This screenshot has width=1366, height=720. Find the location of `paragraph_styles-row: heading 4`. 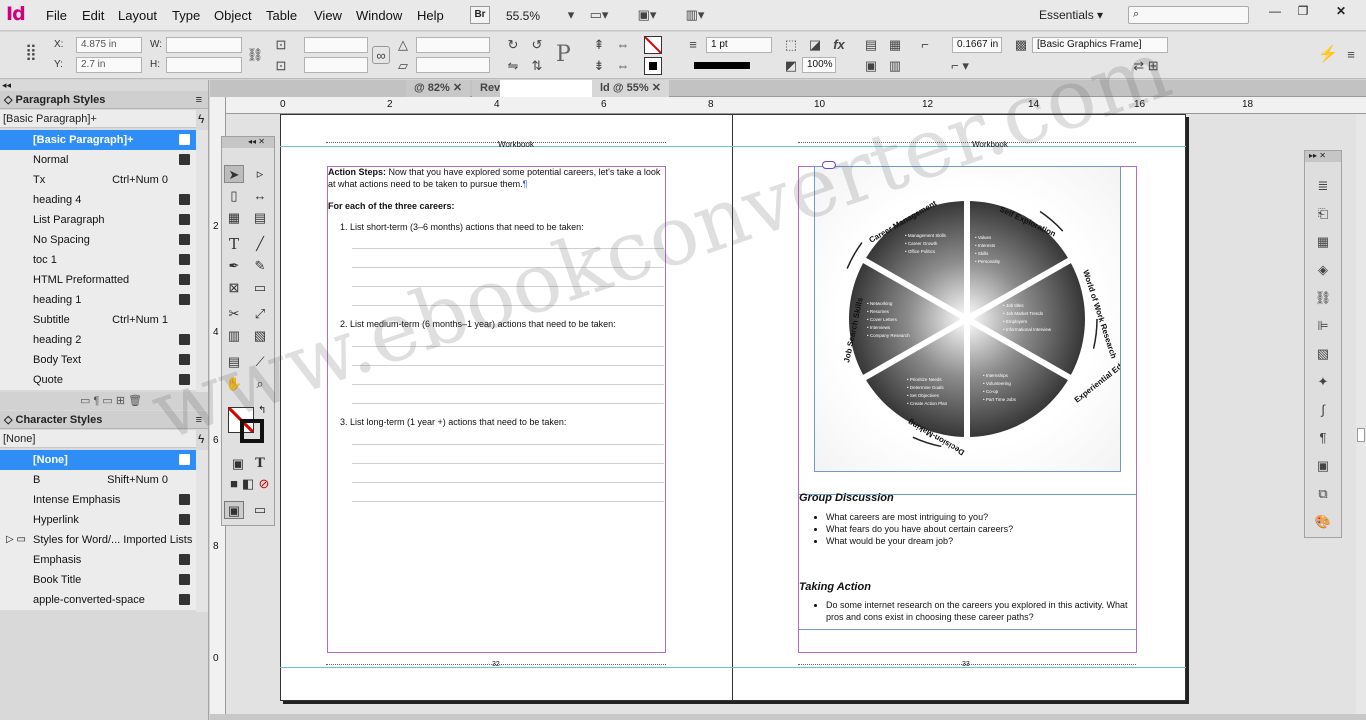

paragraph_styles-row: heading 4 is located at coordinates (98, 200).